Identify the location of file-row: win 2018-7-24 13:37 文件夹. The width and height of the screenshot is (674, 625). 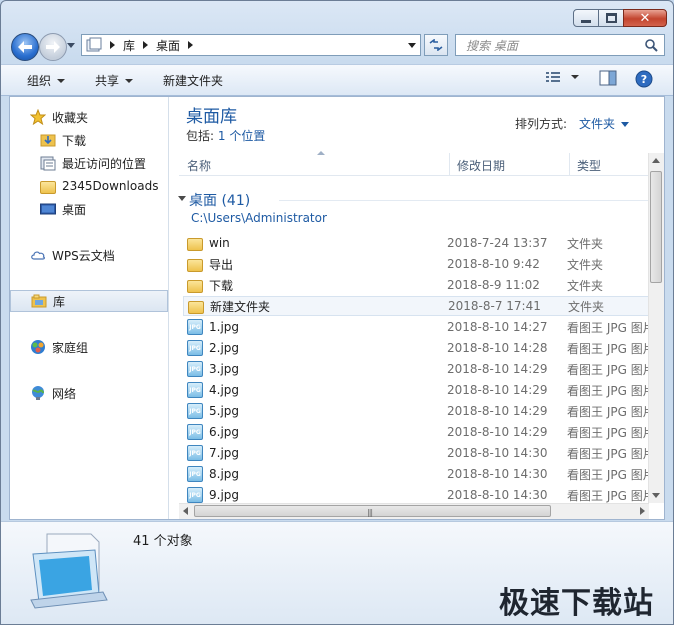
(419, 243).